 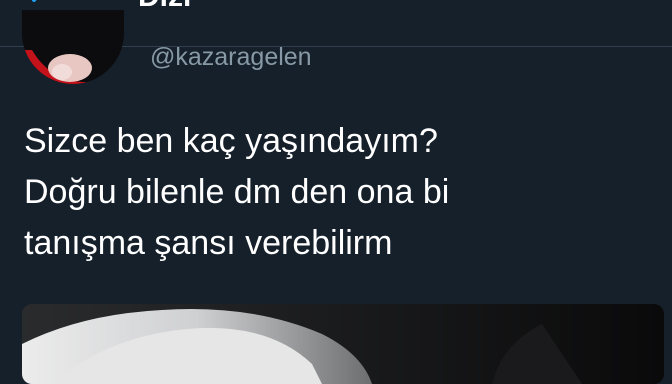 What do you see at coordinates (164, 6) in the screenshot?
I see `page-title: Dizi` at bounding box center [164, 6].